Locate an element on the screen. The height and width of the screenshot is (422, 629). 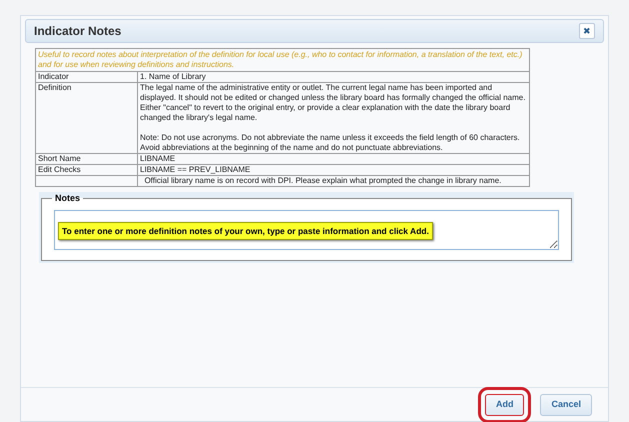
row-value: LIBNAME == PREV_LIBNAME is located at coordinates (196, 170).